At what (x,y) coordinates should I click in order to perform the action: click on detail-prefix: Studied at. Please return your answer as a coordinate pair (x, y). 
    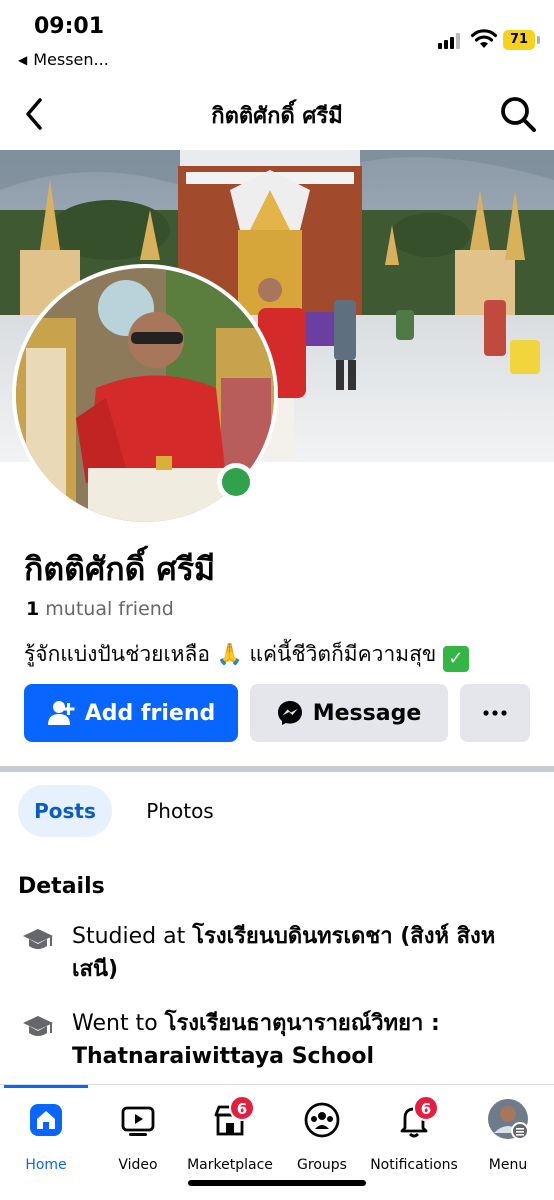
    Looking at the image, I should click on (129, 936).